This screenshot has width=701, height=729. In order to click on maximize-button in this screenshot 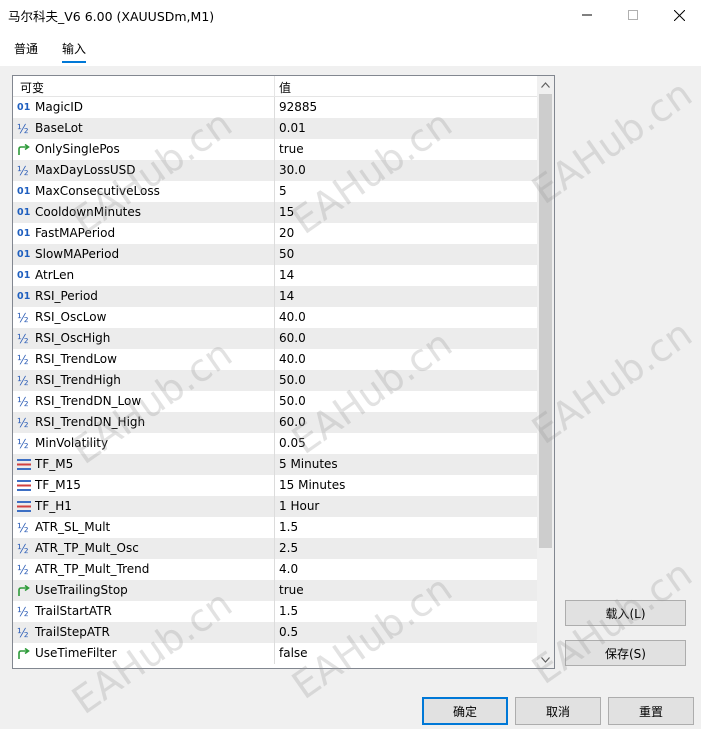, I will do `click(633, 15)`.